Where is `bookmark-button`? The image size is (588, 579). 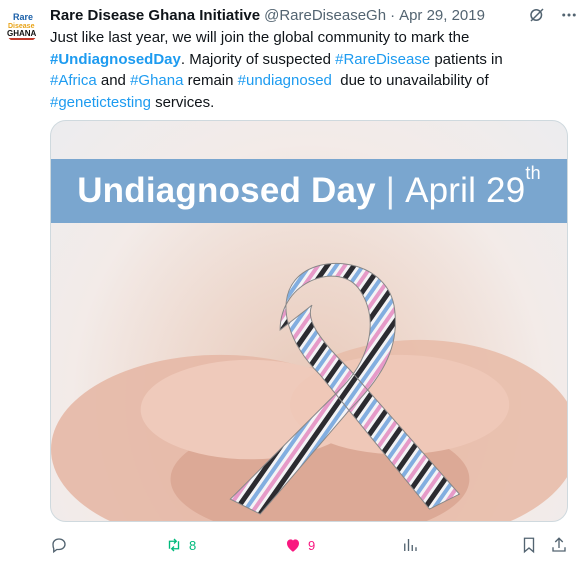 bookmark-button is located at coordinates (529, 545).